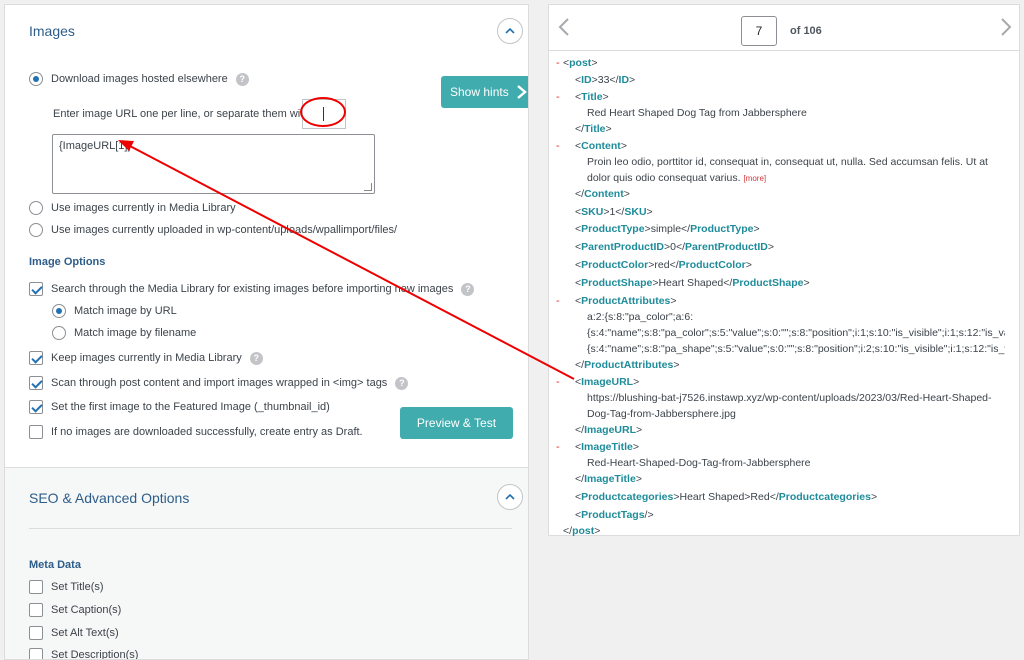 This screenshot has width=1024, height=660. I want to click on set-alt-option: Set Alt Text(s), so click(74, 633).